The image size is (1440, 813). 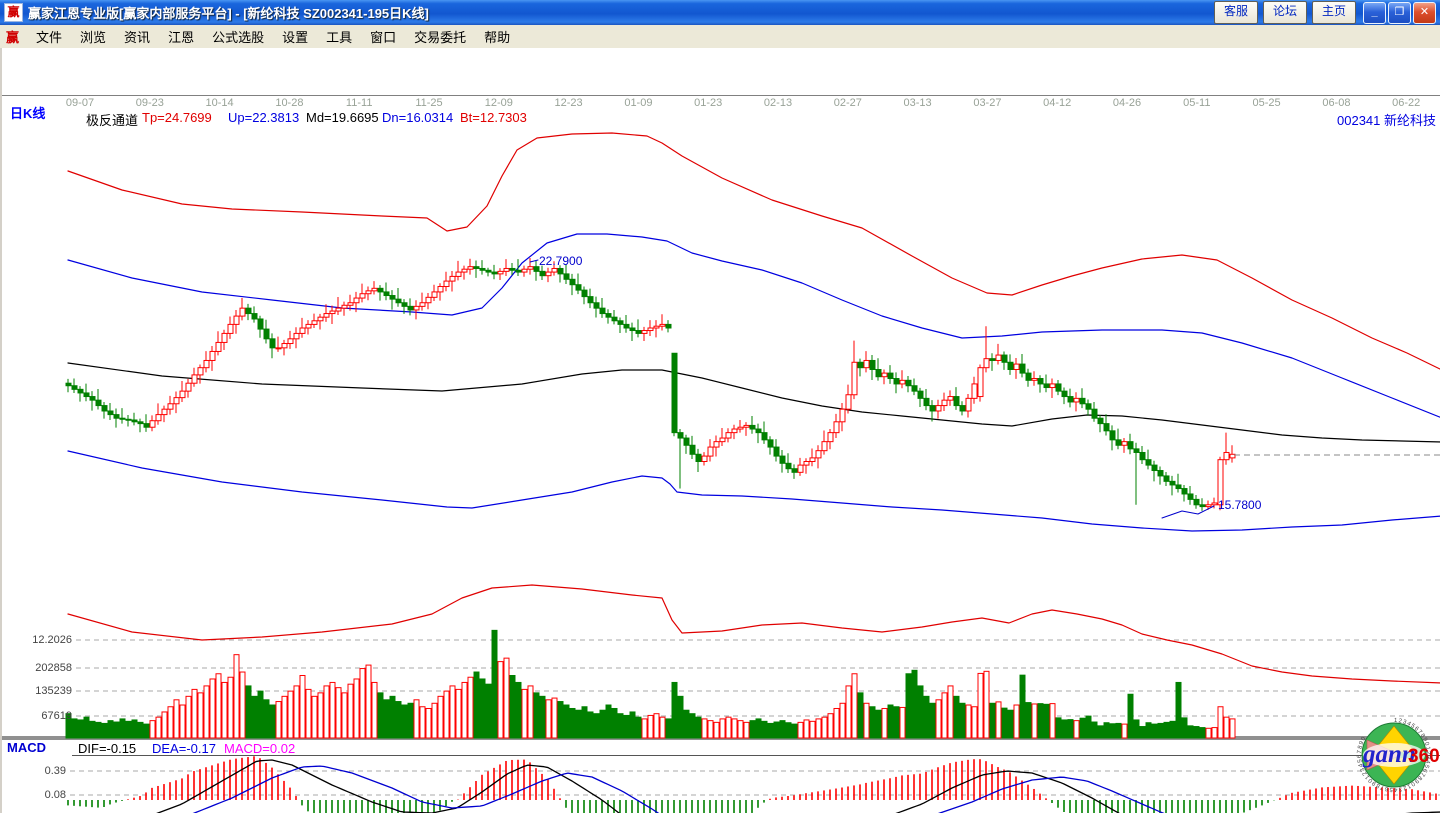 What do you see at coordinates (149, 103) in the screenshot?
I see `x-axis-tick: 09-23` at bounding box center [149, 103].